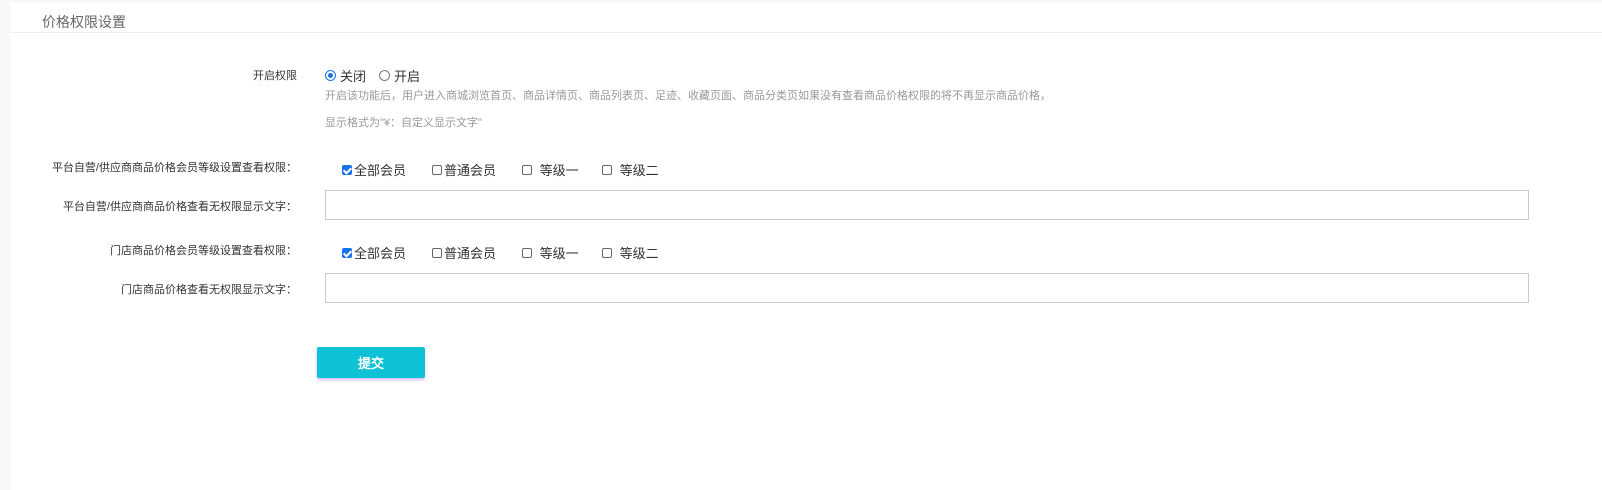 The image size is (1602, 490). I want to click on page-title: 价格权限设置, so click(84, 22).